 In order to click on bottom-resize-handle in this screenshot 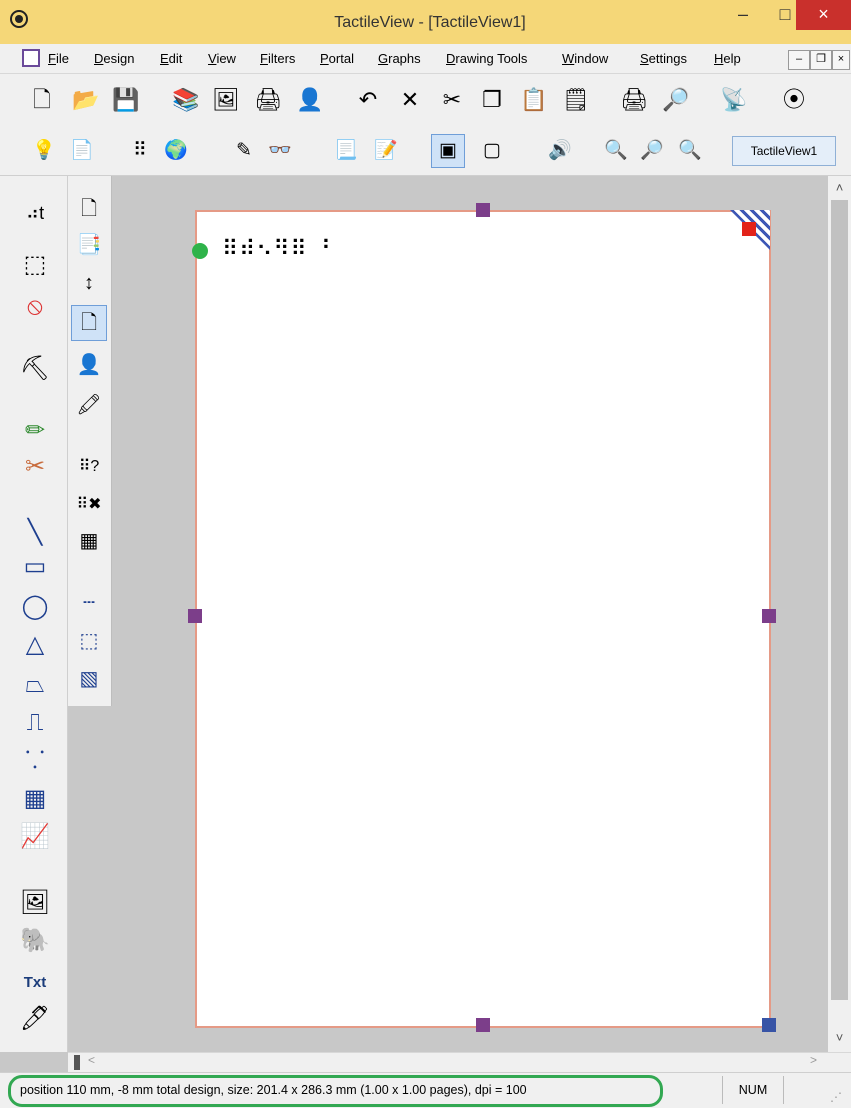, I will do `click(483, 1025)`.